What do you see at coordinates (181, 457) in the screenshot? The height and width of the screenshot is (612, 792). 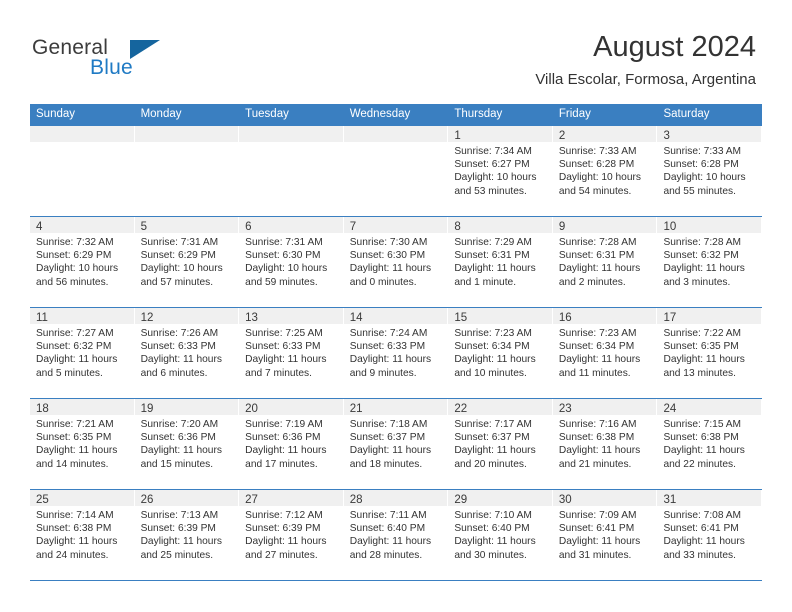 I see `daylight-text: Daylight: 11 hours and 15 minutes.` at bounding box center [181, 457].